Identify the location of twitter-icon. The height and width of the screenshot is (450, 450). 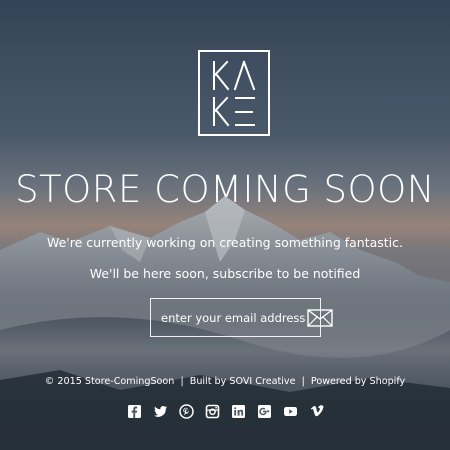
(160, 411).